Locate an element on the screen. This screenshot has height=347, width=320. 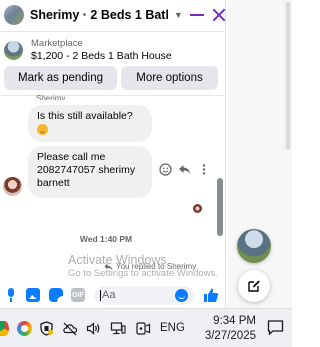
clock-time: 9:34 PM is located at coordinates (234, 321).